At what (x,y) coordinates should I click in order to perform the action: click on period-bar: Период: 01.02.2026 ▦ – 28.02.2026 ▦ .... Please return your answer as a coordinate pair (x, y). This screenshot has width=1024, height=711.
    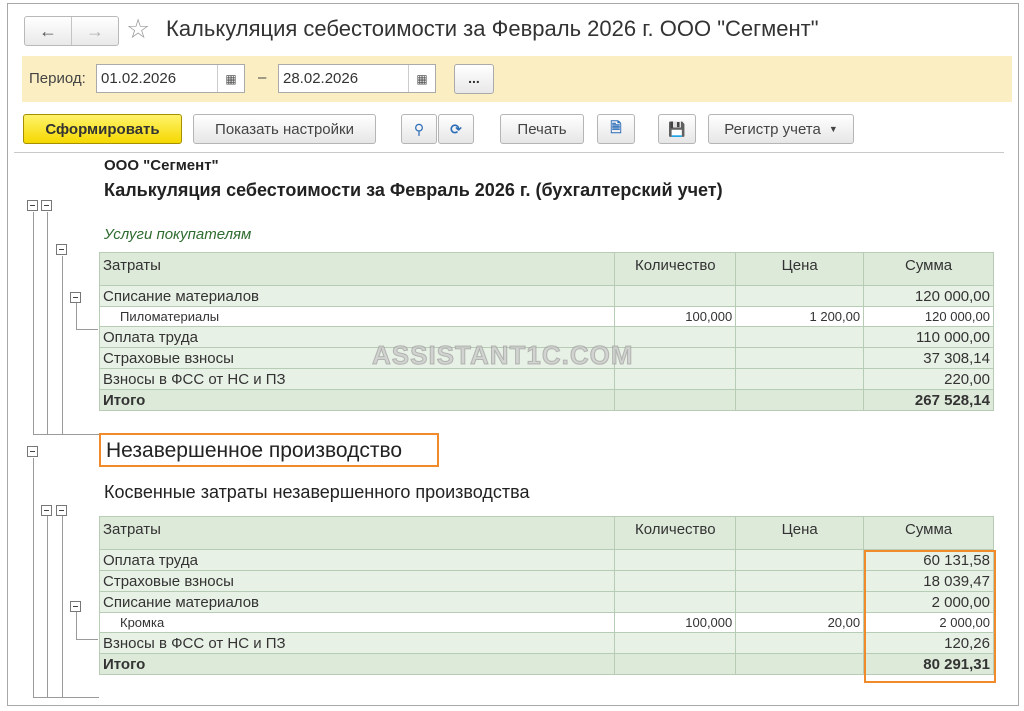
    Looking at the image, I should click on (517, 79).